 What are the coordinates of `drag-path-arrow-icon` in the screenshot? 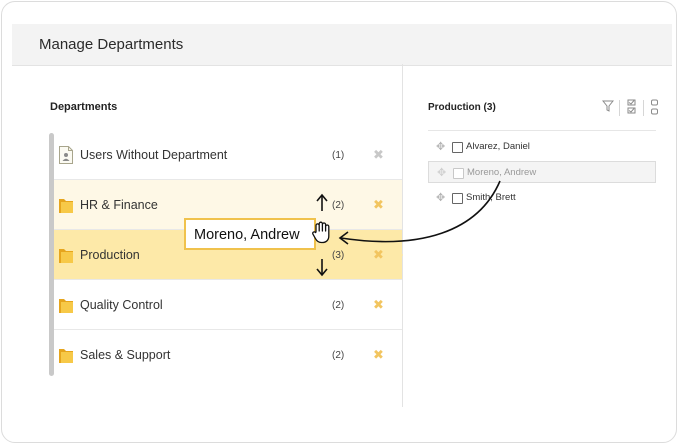 It's located at (419, 212).